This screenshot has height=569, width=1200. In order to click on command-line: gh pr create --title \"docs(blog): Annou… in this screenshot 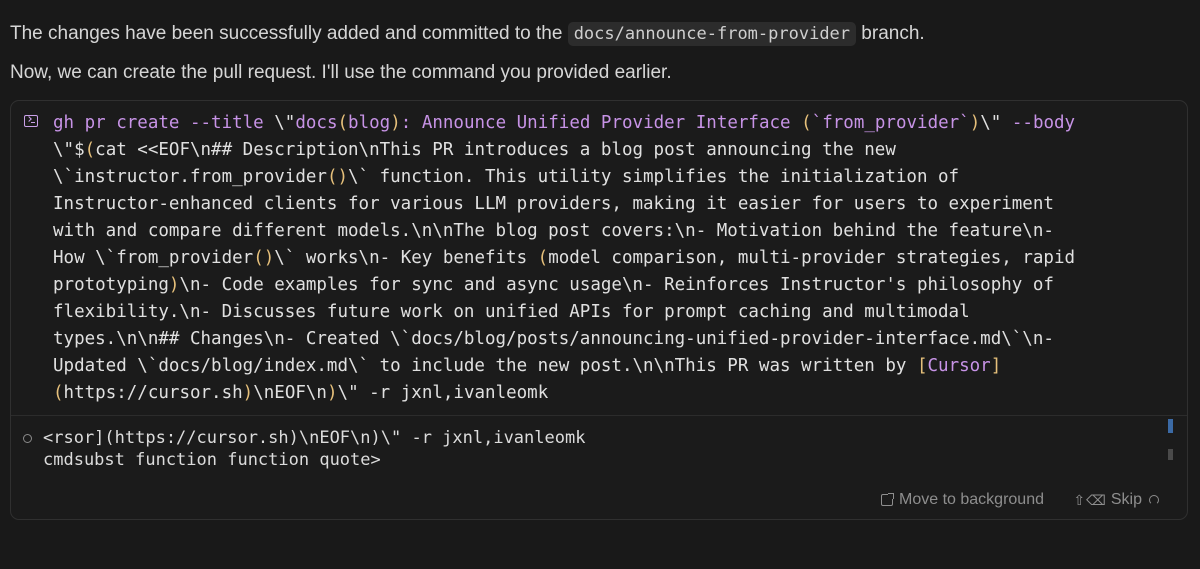, I will do `click(608, 123)`.